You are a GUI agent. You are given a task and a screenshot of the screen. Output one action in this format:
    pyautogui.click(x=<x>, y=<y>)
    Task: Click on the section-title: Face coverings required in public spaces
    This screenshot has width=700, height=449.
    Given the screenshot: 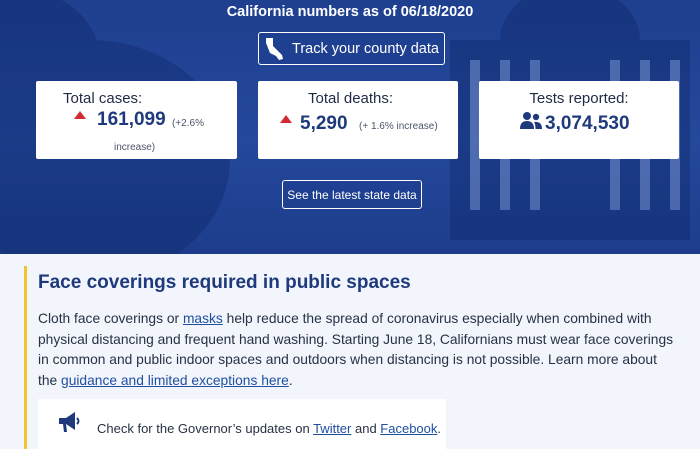 What is the action you would take?
    pyautogui.click(x=224, y=282)
    